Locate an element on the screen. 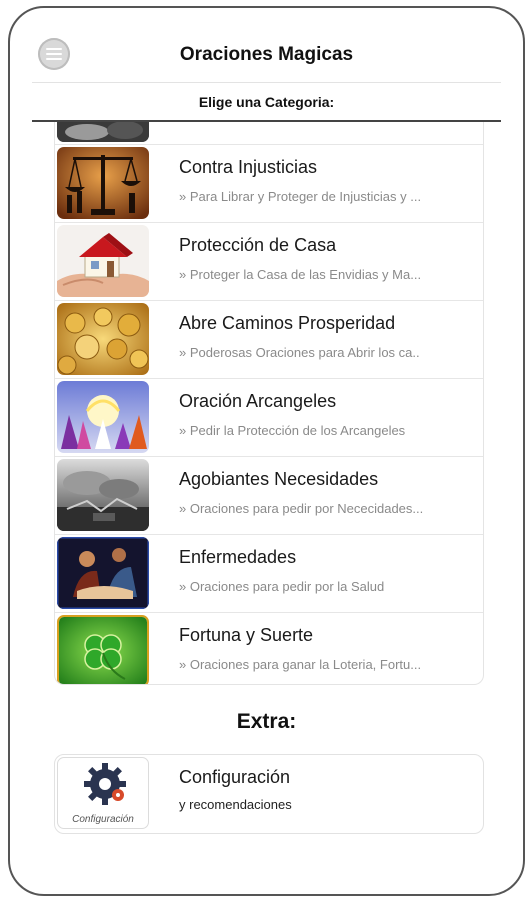 The image size is (531, 900). archangels-image is located at coordinates (103, 417).